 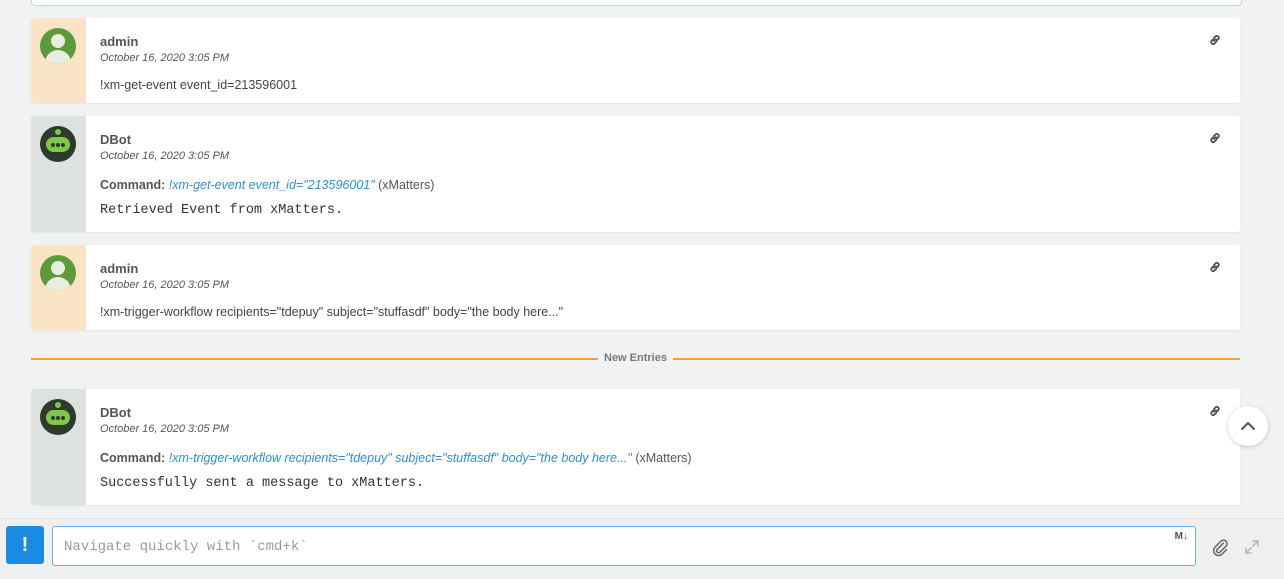 What do you see at coordinates (272, 185) in the screenshot?
I see `command-link: !xm-get-event event_id="213596001"` at bounding box center [272, 185].